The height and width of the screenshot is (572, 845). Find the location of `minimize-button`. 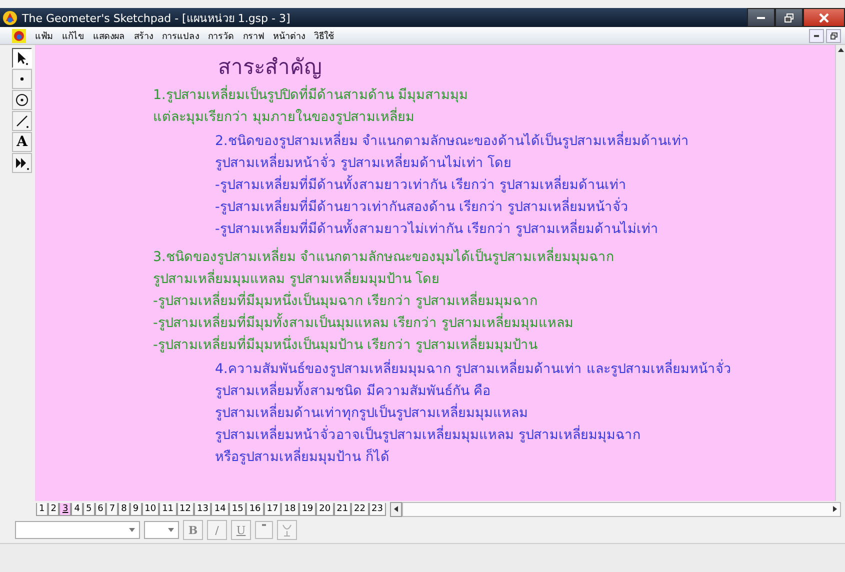

minimize-button is located at coordinates (761, 17).